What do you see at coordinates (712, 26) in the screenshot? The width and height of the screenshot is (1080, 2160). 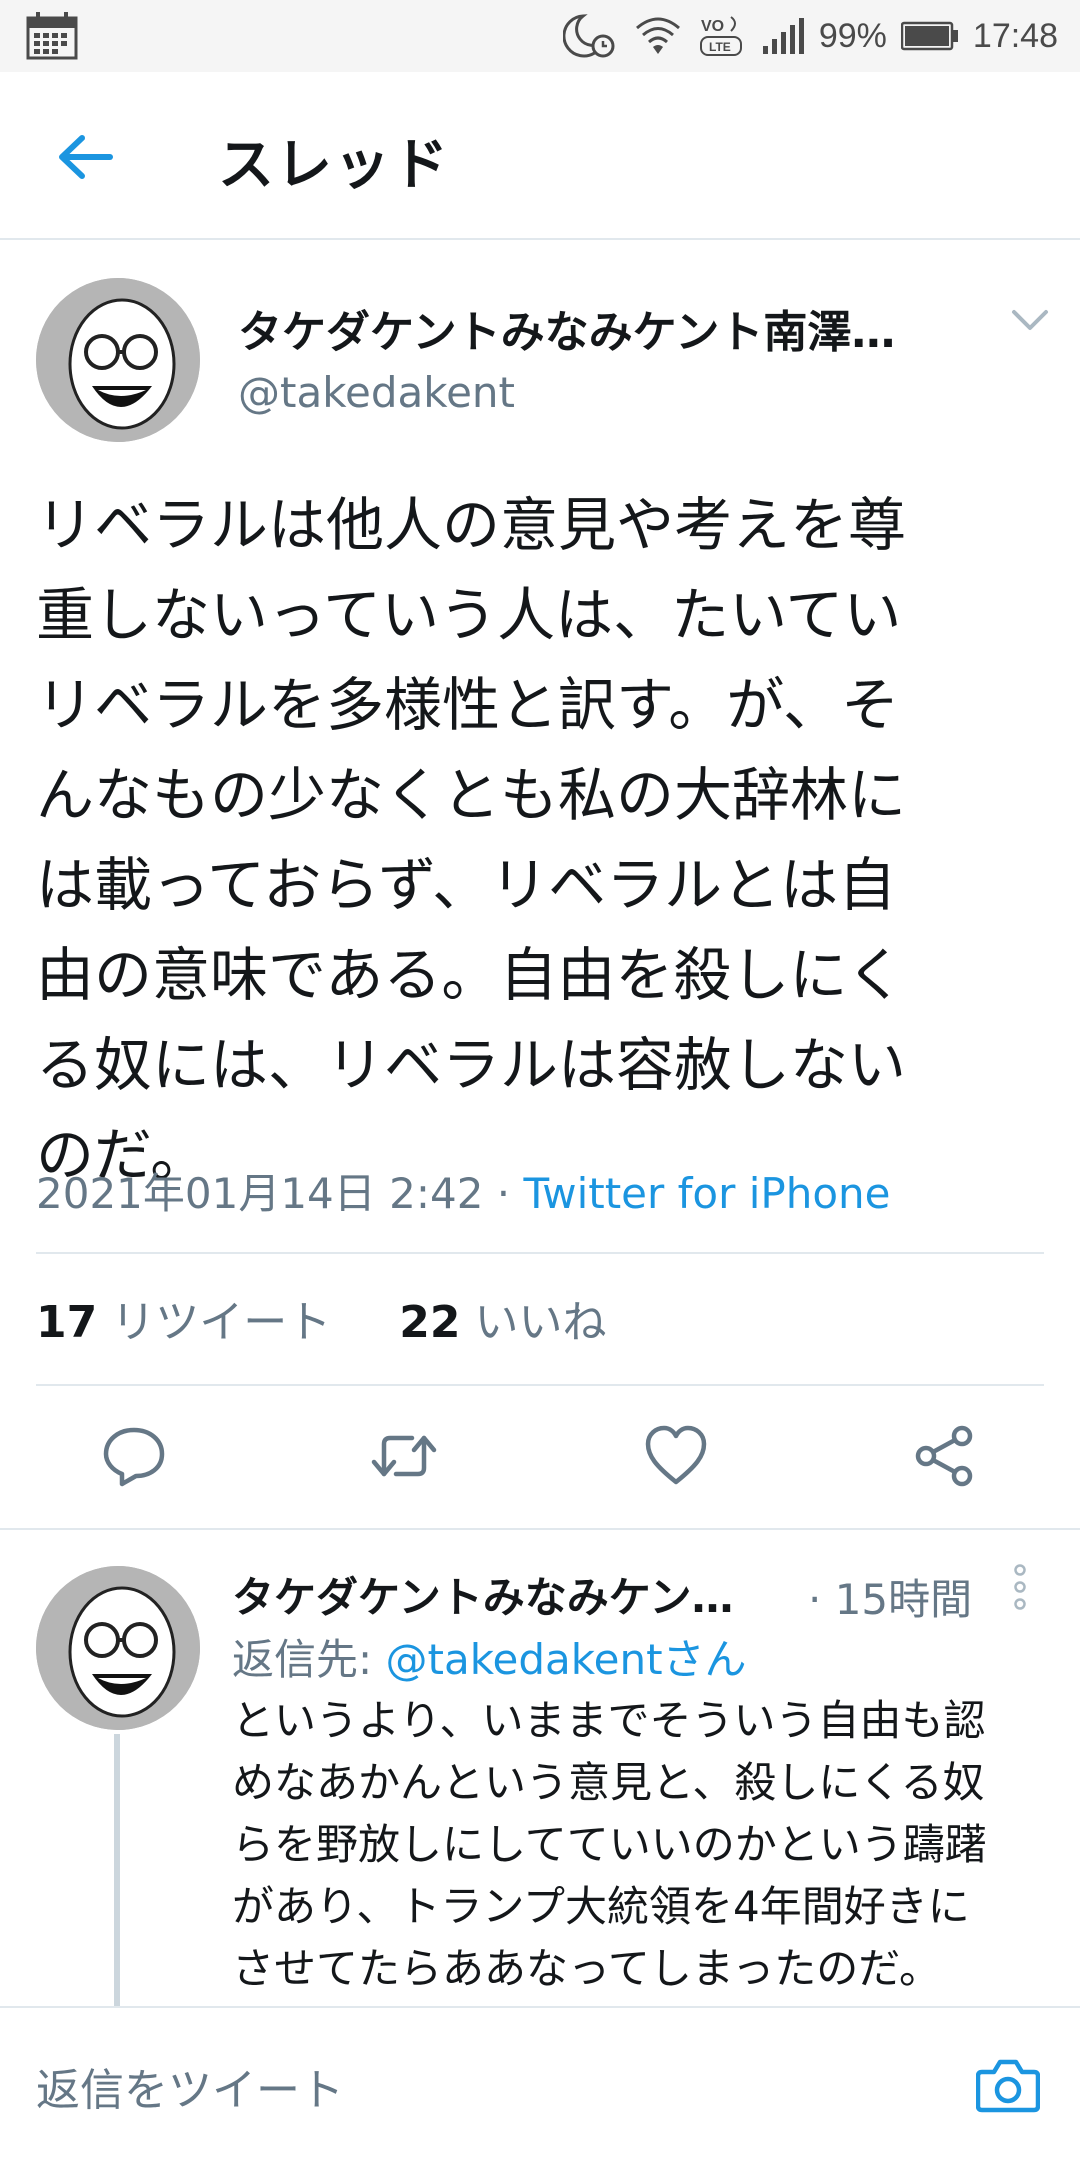 I see `svg-text: VO` at bounding box center [712, 26].